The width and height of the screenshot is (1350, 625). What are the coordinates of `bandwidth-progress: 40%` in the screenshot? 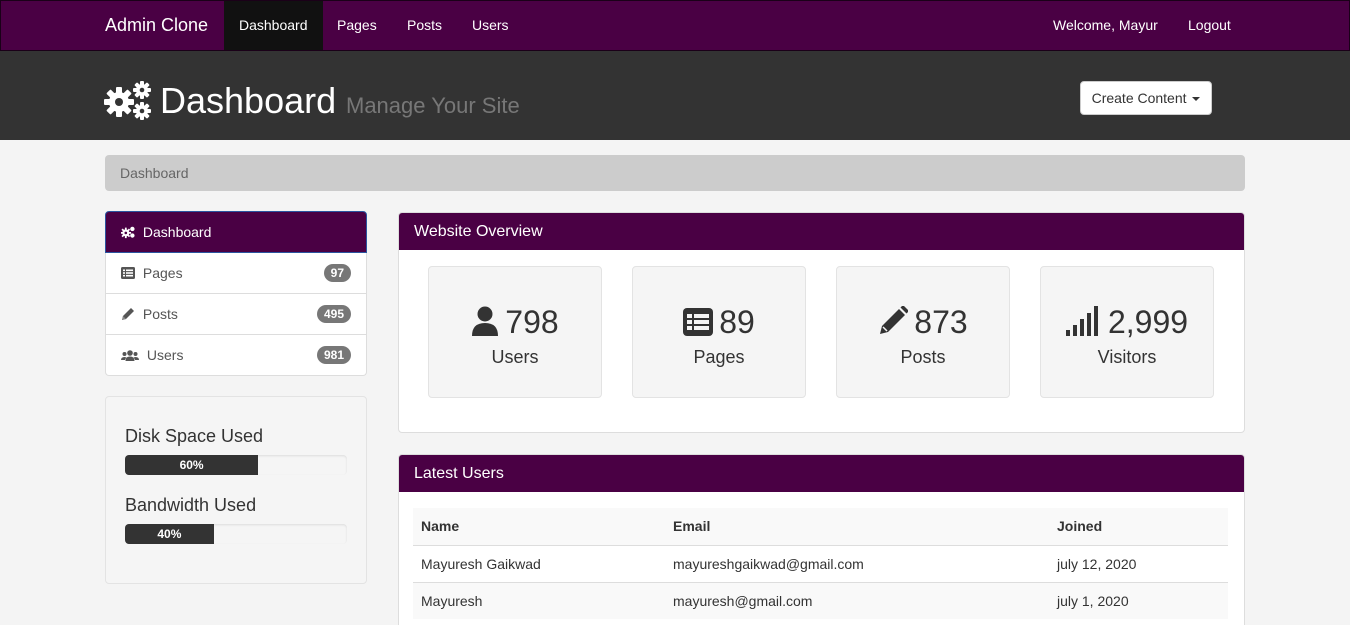 It's located at (236, 534).